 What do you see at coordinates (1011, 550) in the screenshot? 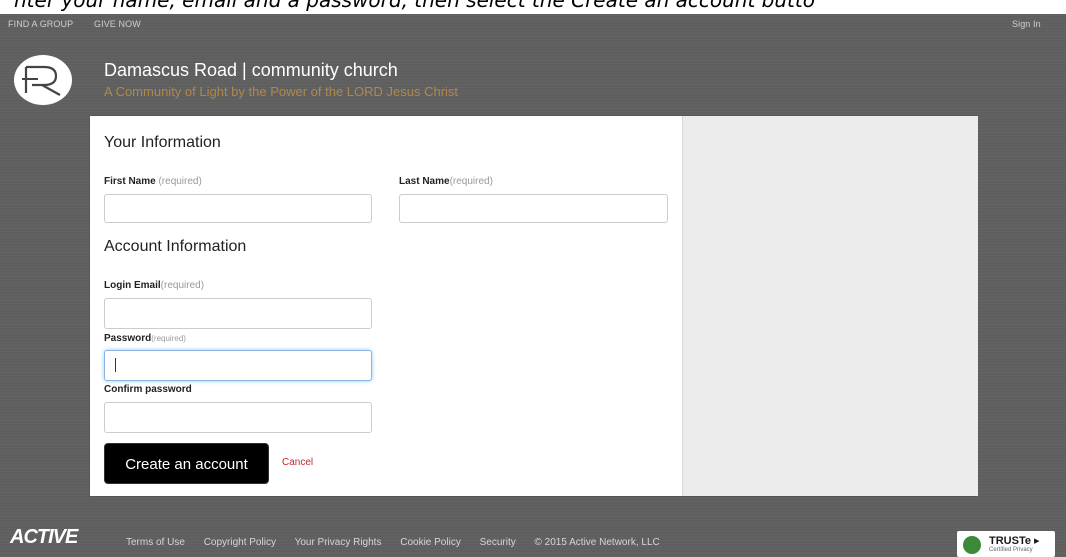
I see `truste-sublabel: Certified Privacy` at bounding box center [1011, 550].